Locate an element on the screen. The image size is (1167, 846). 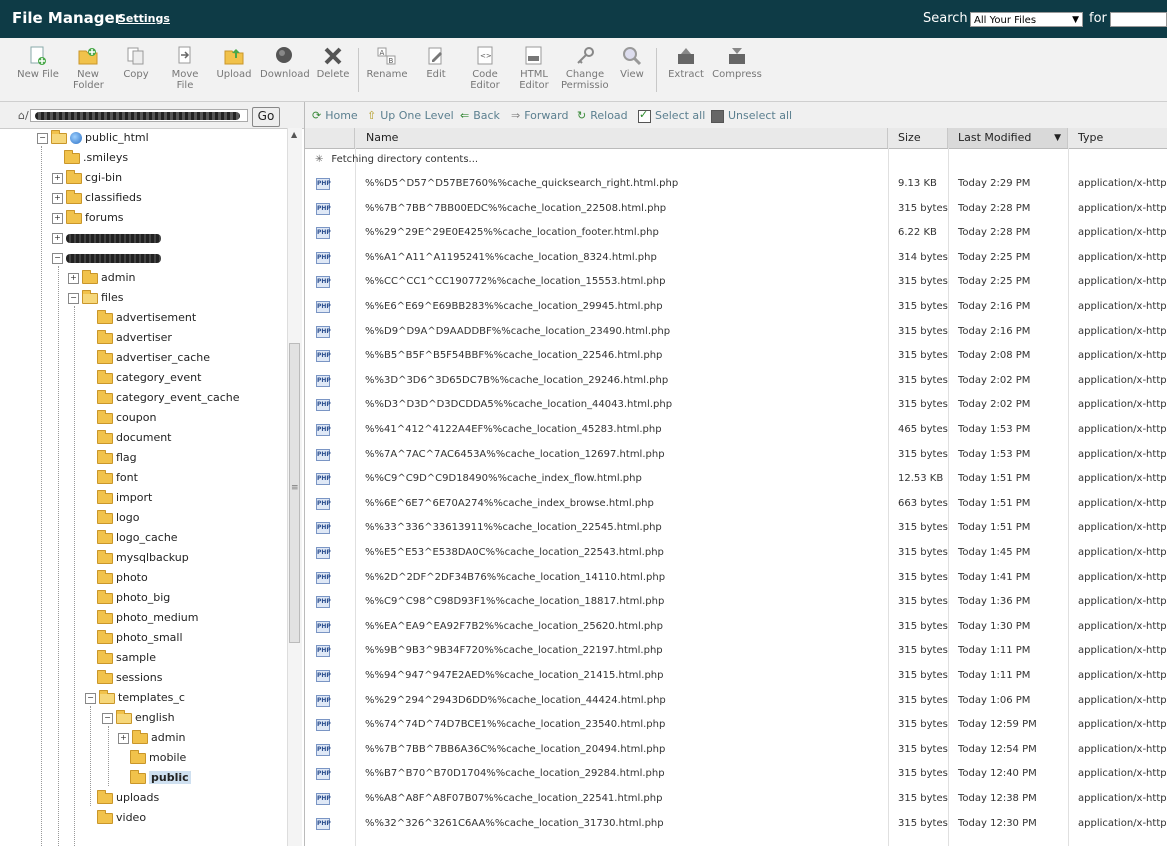
tree-node-english-admin: + admin is located at coordinates (151, 738).